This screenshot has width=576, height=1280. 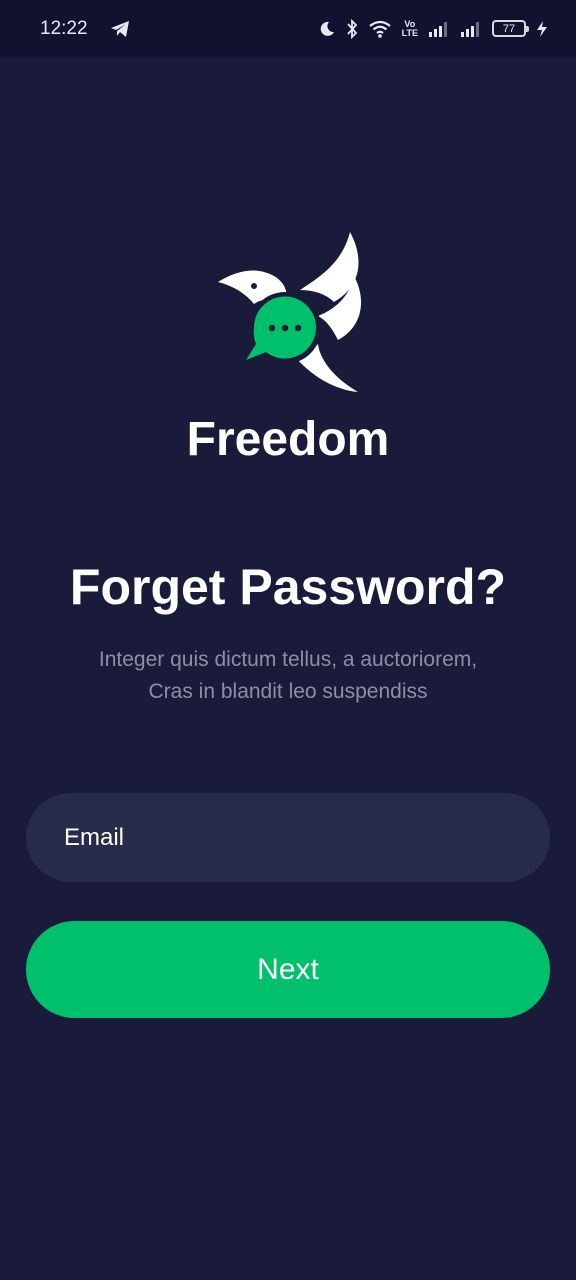 What do you see at coordinates (288, 587) in the screenshot?
I see `page-title: Forget Password?` at bounding box center [288, 587].